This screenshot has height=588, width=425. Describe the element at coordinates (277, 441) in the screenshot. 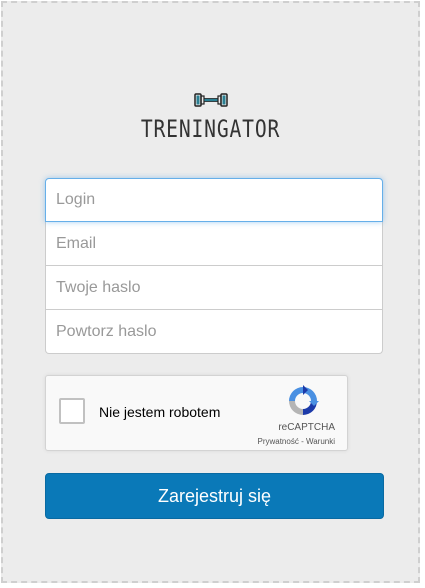

I see `privacy-link: Prywatność` at that location.